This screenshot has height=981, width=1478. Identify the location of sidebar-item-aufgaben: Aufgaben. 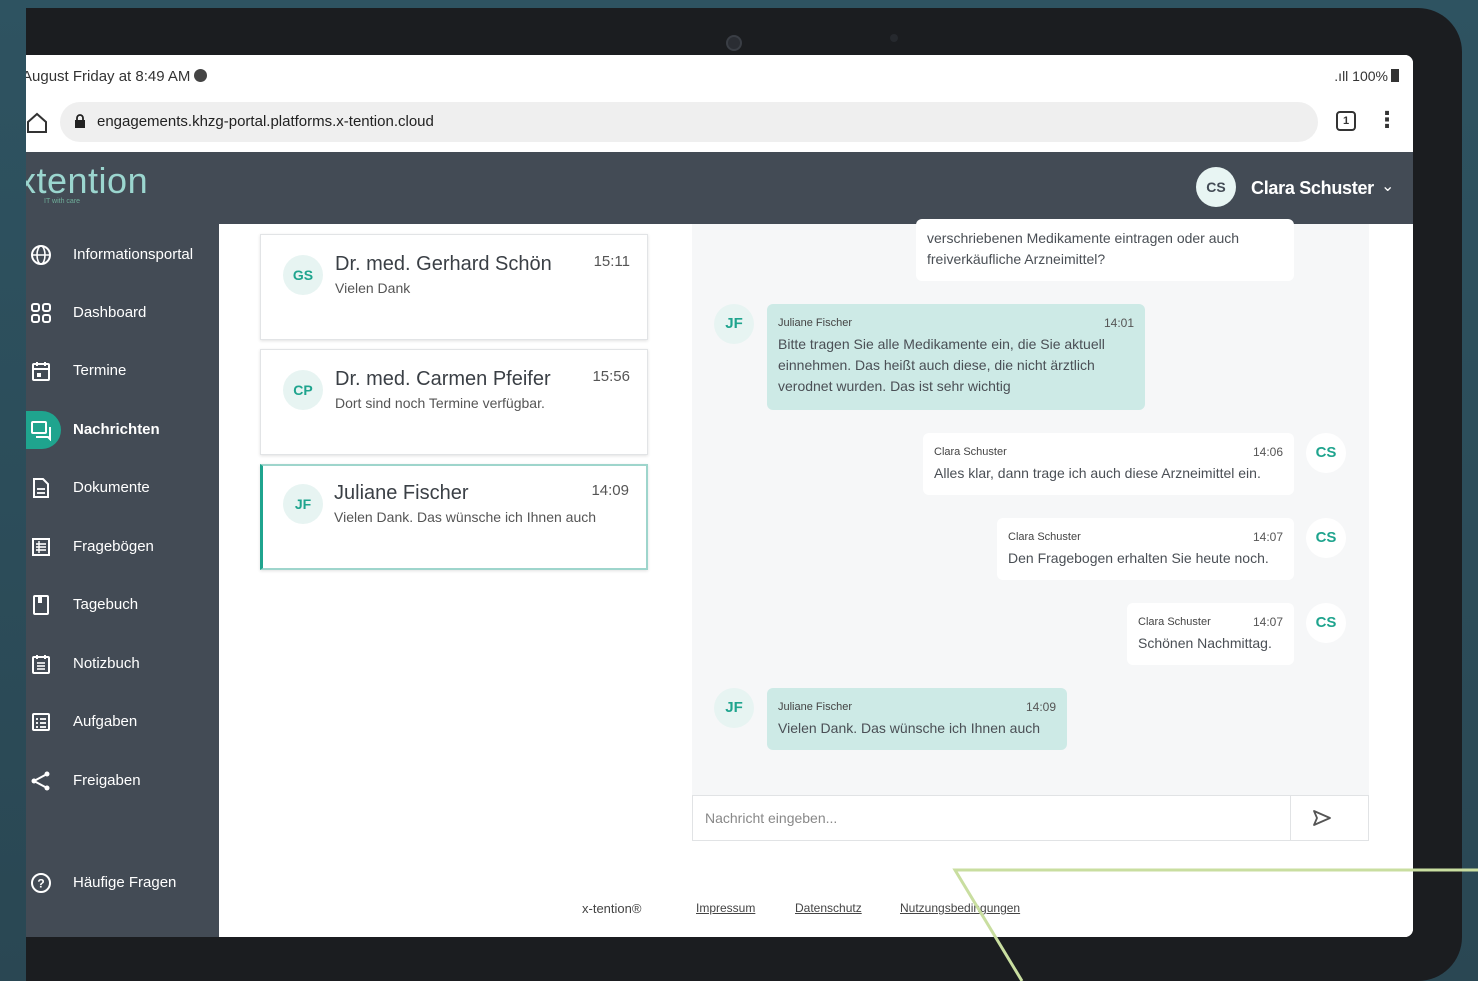
(122, 722).